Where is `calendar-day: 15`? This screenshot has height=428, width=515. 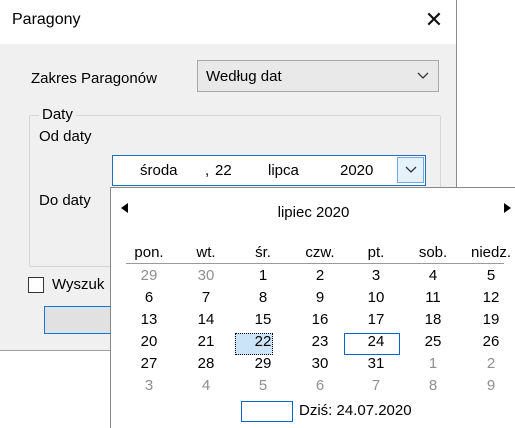 calendar-day: 15 is located at coordinates (263, 320).